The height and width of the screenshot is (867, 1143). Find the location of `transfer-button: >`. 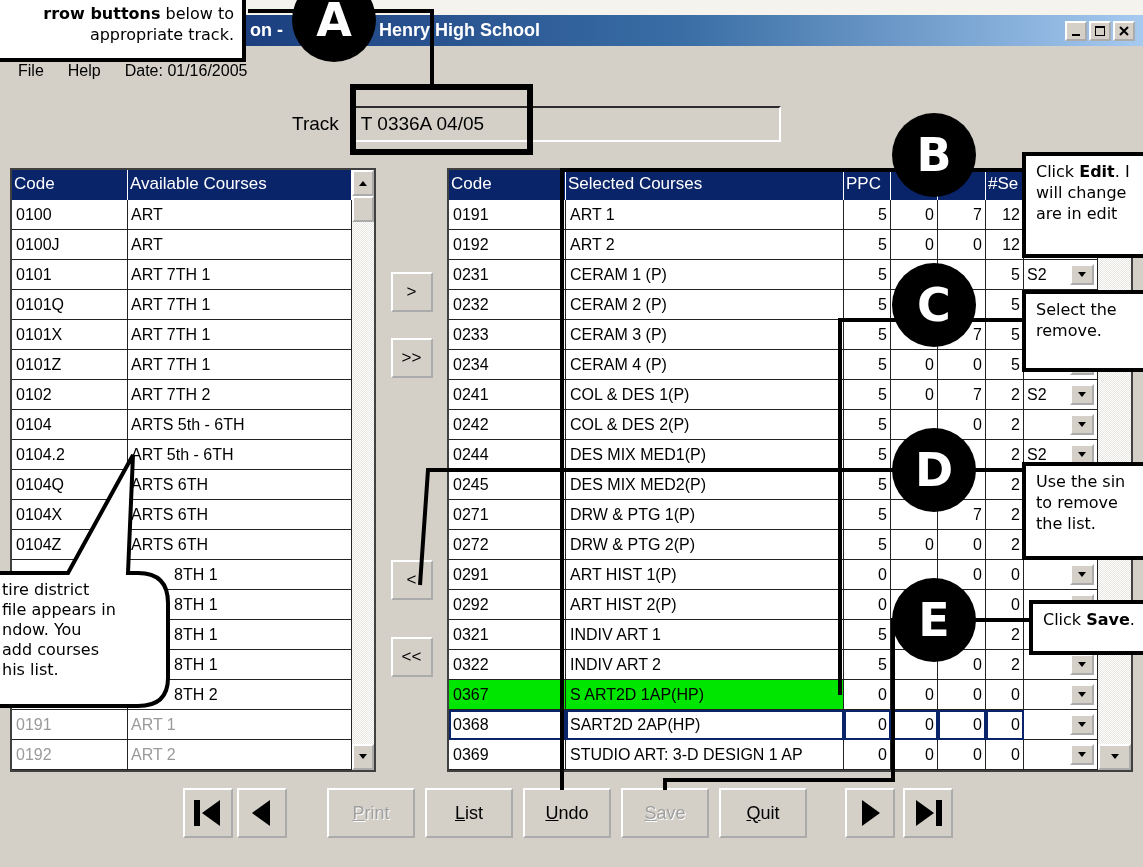

transfer-button: > is located at coordinates (411, 292).